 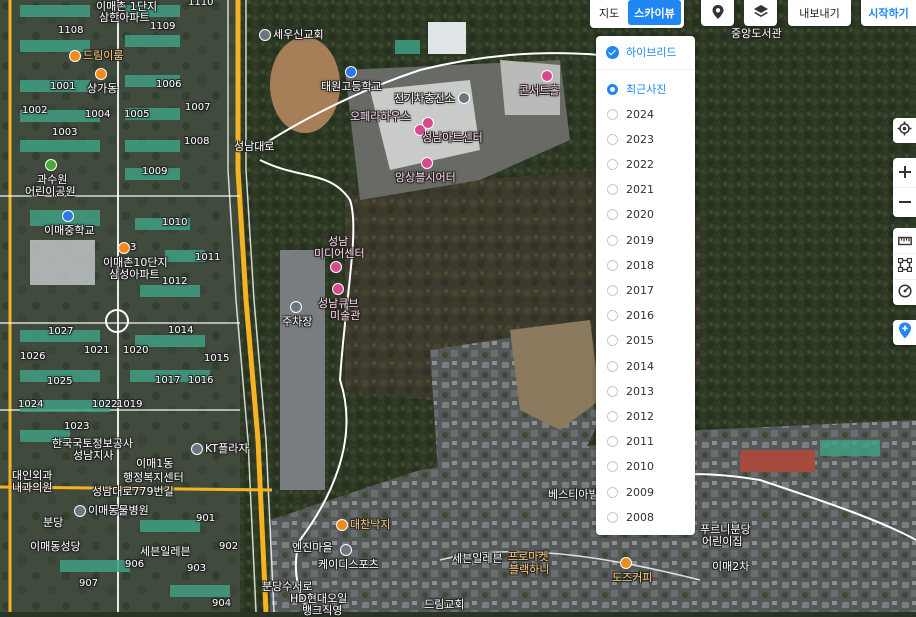 What do you see at coordinates (174, 222) in the screenshot?
I see `map-label: 1010` at bounding box center [174, 222].